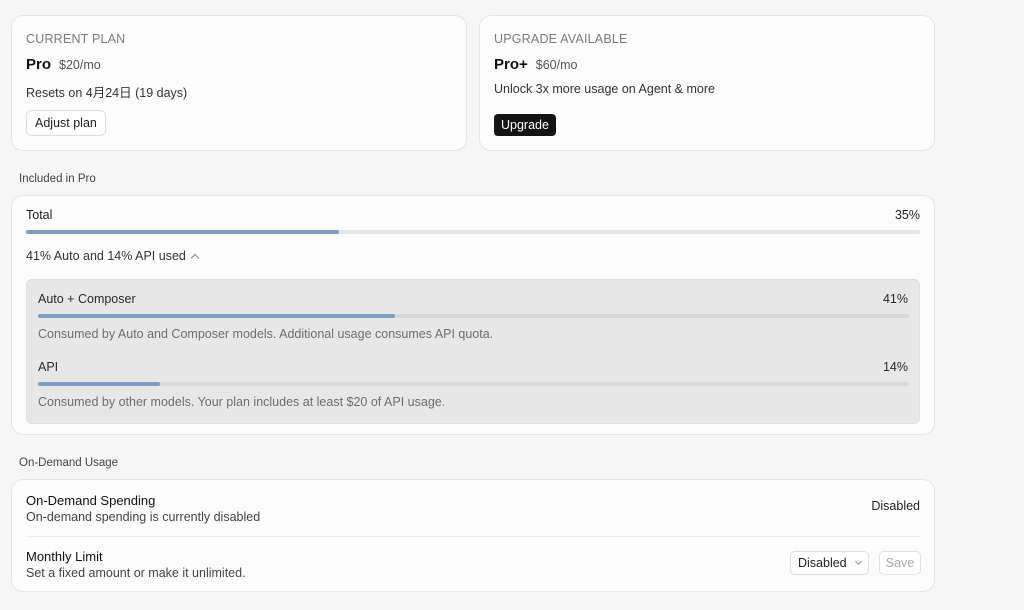 The width and height of the screenshot is (1024, 610). Describe the element at coordinates (525, 125) in the screenshot. I see `upgrade-button: Upgrade` at that location.